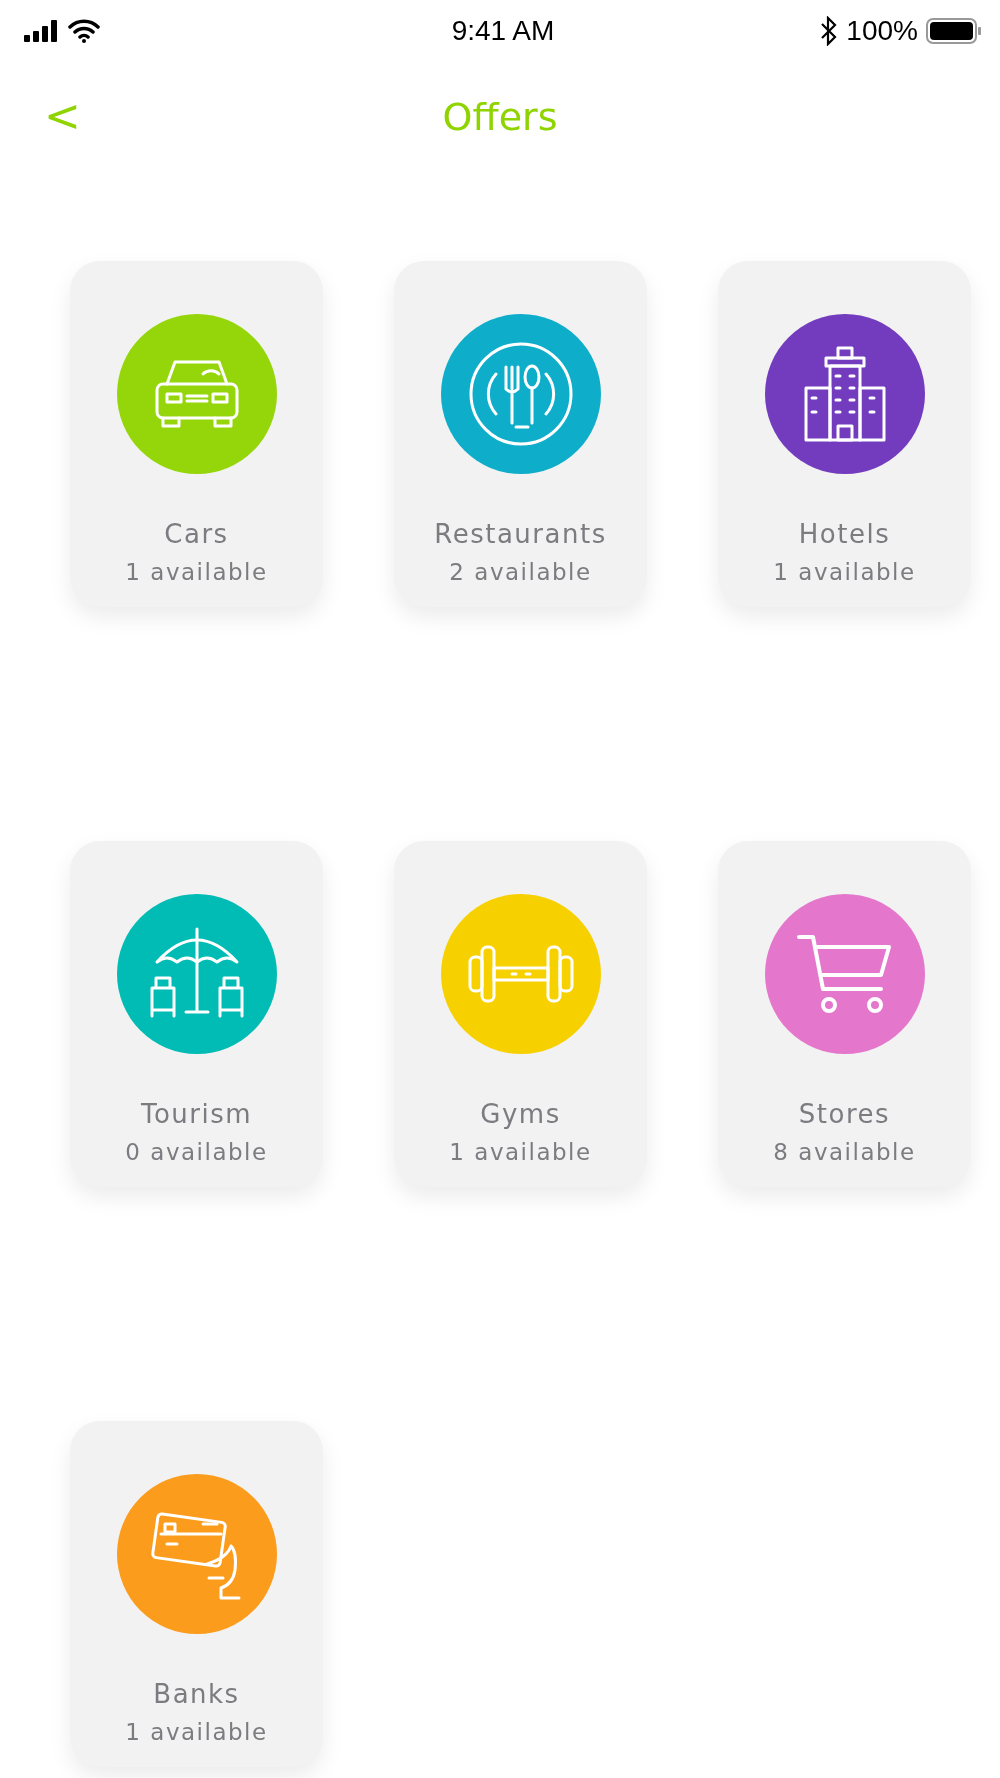  What do you see at coordinates (196, 1694) in the screenshot?
I see `category-name: Banks` at bounding box center [196, 1694].